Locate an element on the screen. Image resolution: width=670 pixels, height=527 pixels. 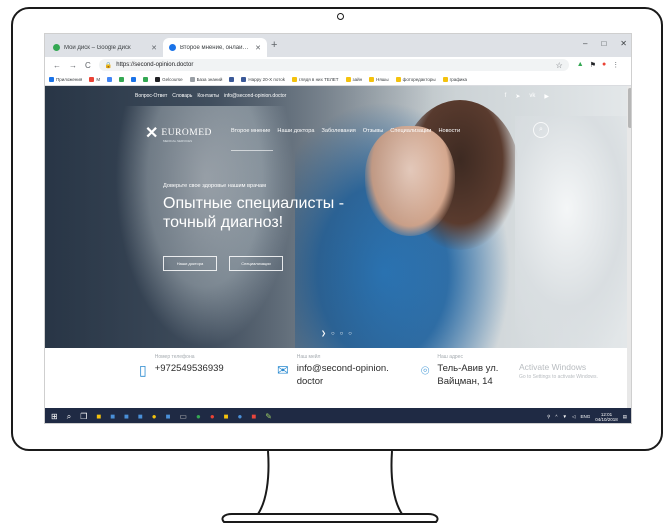
link-contacts: Контакты is located at coordinates (208, 96).